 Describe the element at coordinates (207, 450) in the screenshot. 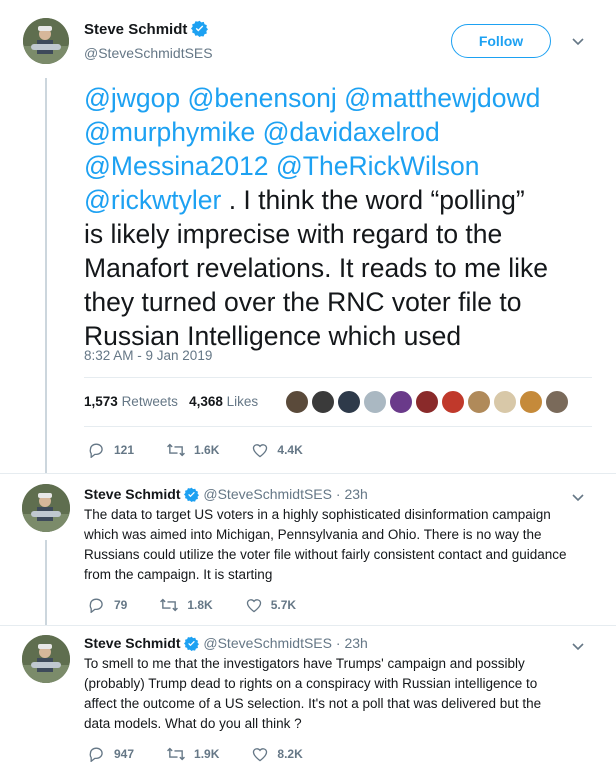

I see `retweet-count: 1.6K` at that location.